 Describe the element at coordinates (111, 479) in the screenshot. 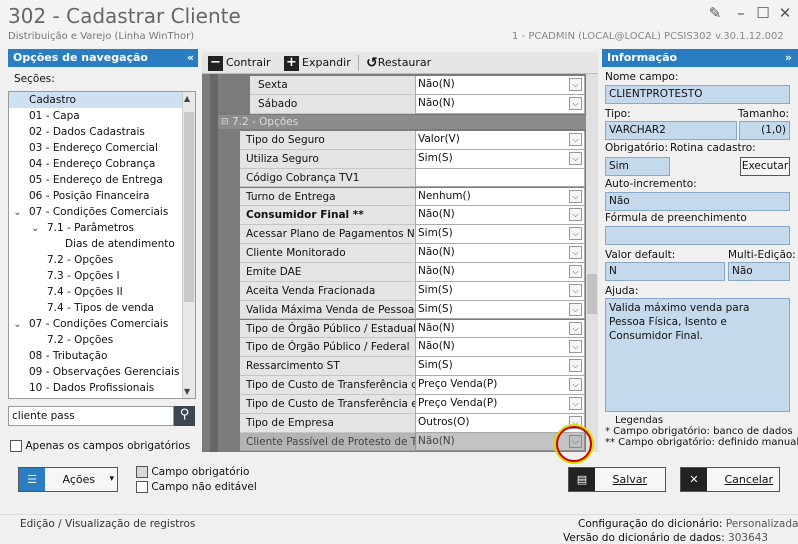

I see `dropdown-arrow-icon: ▾` at that location.